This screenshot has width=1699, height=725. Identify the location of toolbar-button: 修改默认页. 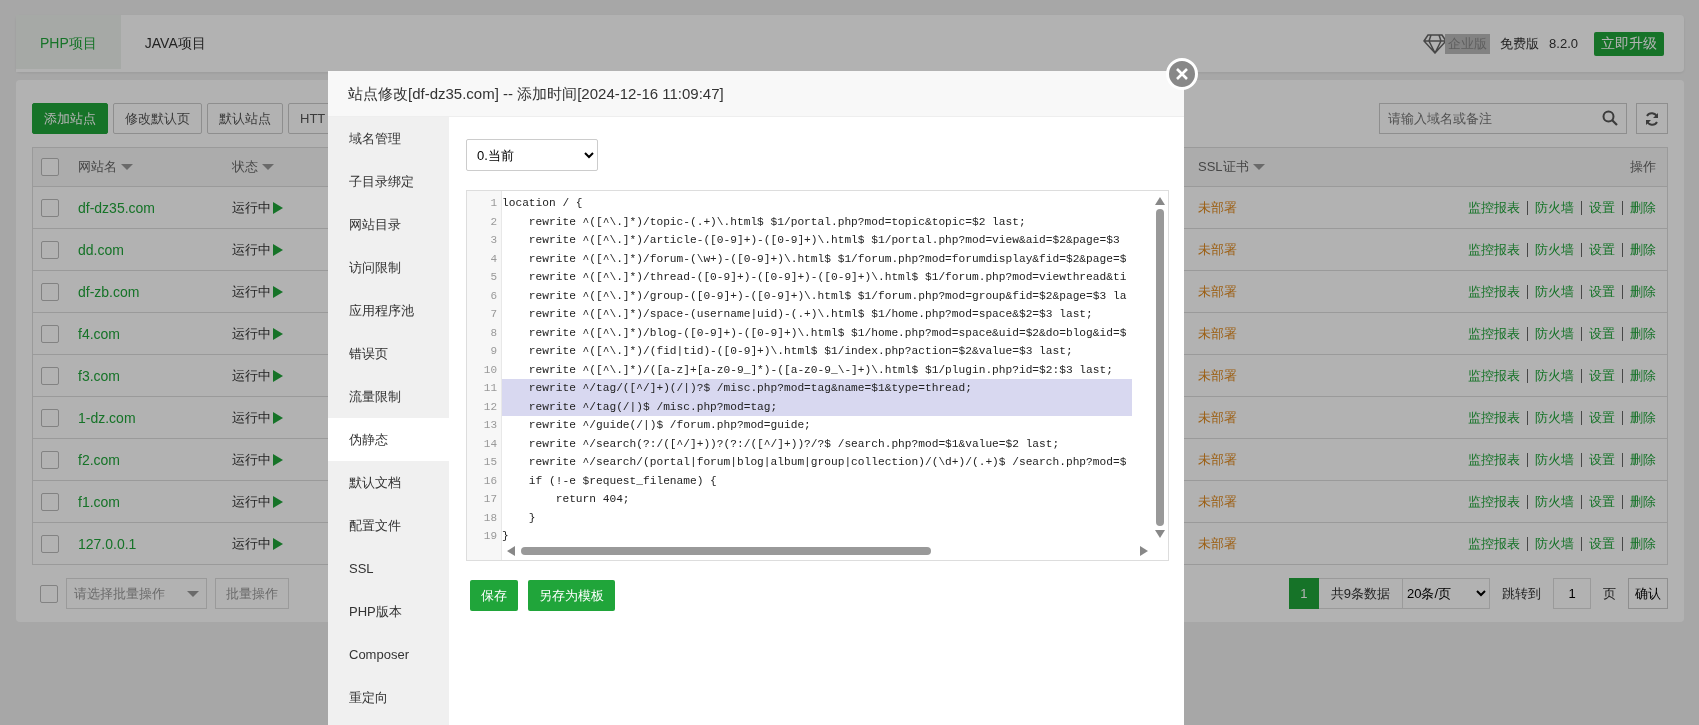
(157, 118).